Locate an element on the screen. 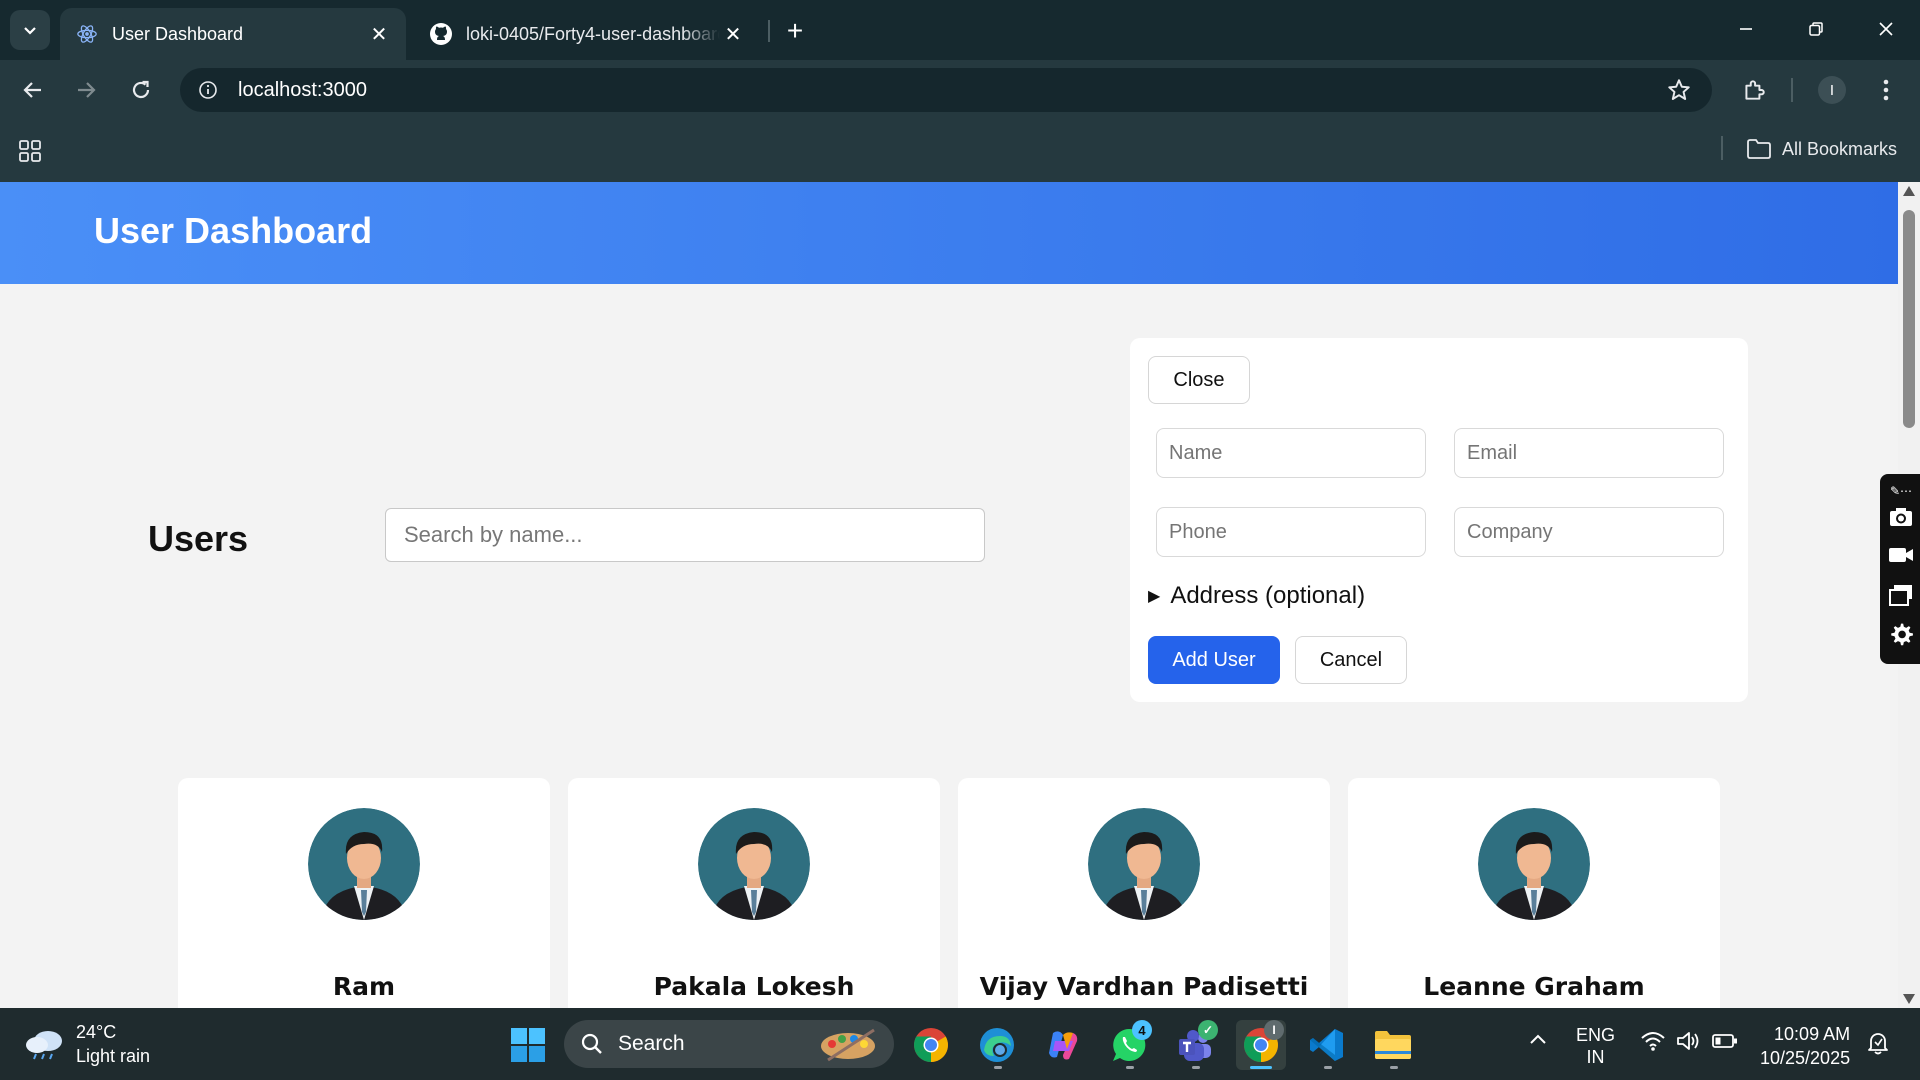 This screenshot has height=1080, width=1920. phone-field is located at coordinates (1291, 532).